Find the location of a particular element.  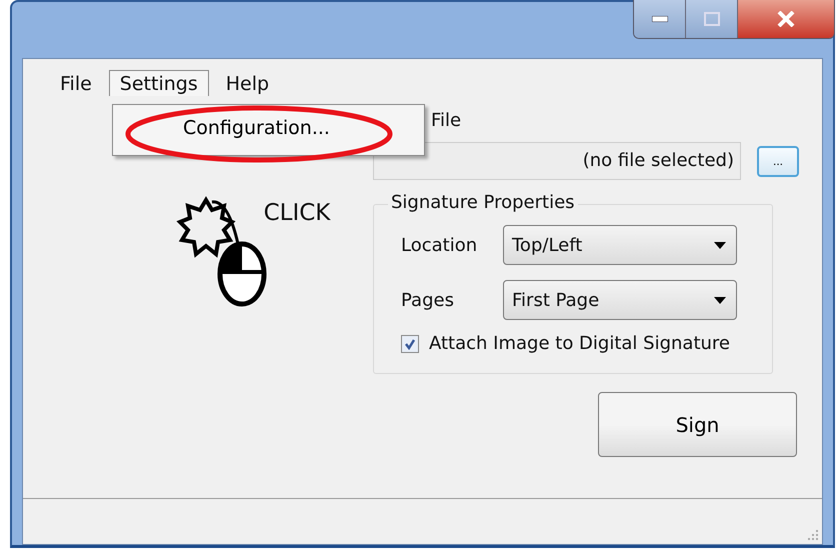

dropdown-field: First Page is located at coordinates (620, 300).